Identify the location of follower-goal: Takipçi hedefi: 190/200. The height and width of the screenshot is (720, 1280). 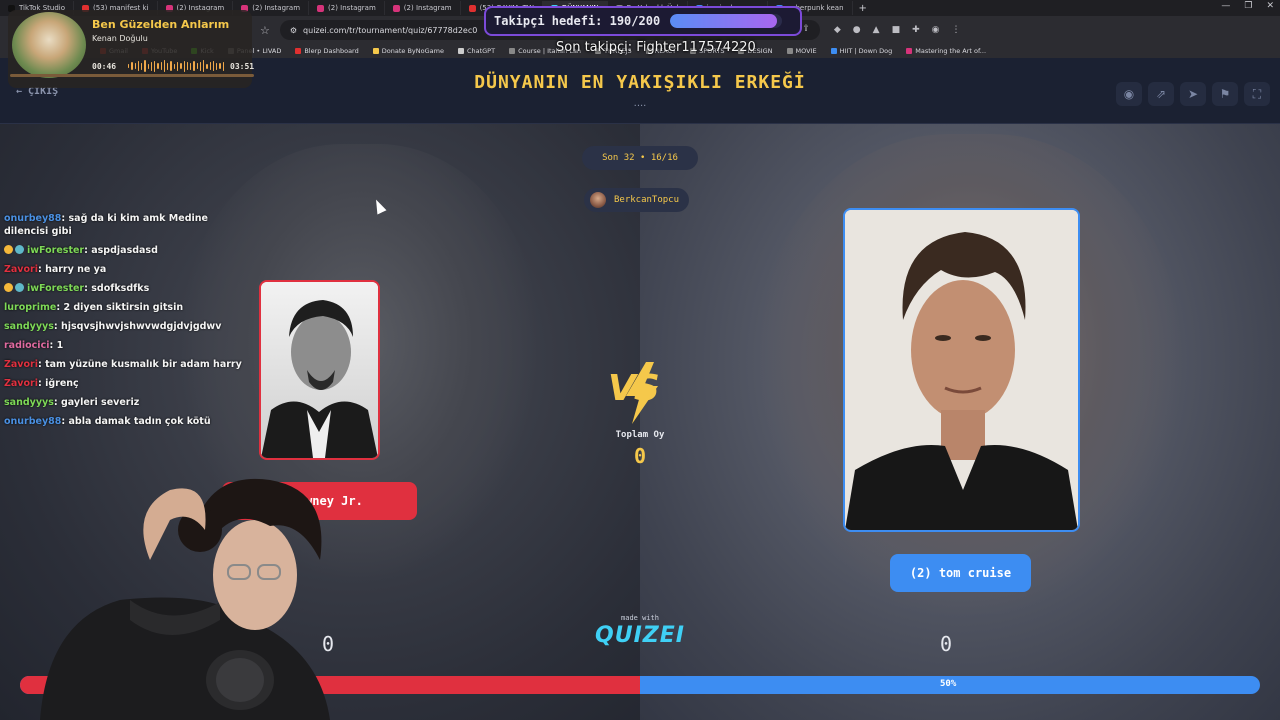
(643, 21).